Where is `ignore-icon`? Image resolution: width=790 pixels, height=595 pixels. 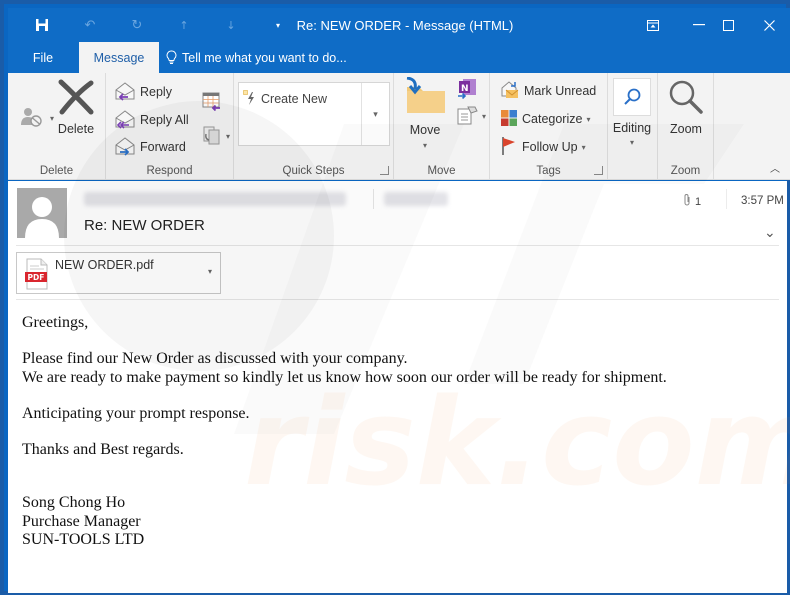
ignore-icon is located at coordinates (33, 118).